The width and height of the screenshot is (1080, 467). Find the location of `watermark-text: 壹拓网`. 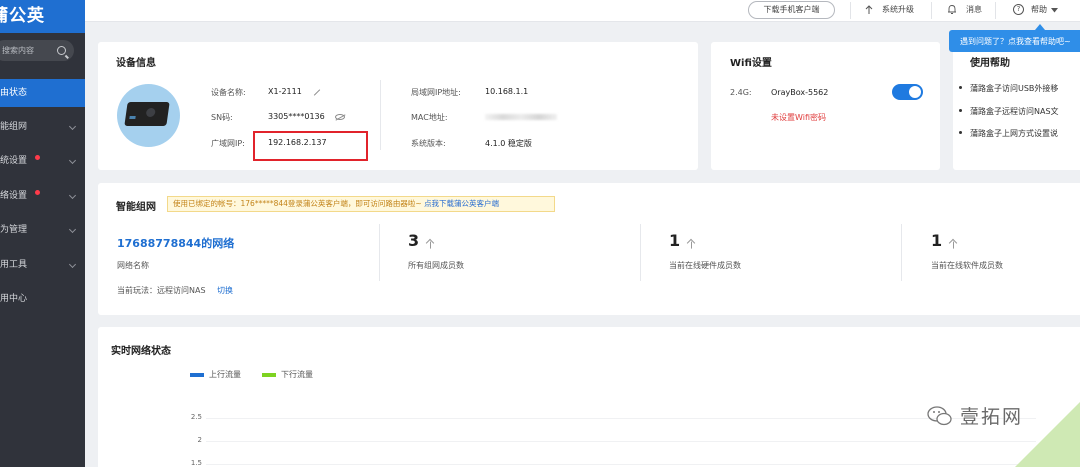

watermark-text: 壹拓网 is located at coordinates (992, 417).